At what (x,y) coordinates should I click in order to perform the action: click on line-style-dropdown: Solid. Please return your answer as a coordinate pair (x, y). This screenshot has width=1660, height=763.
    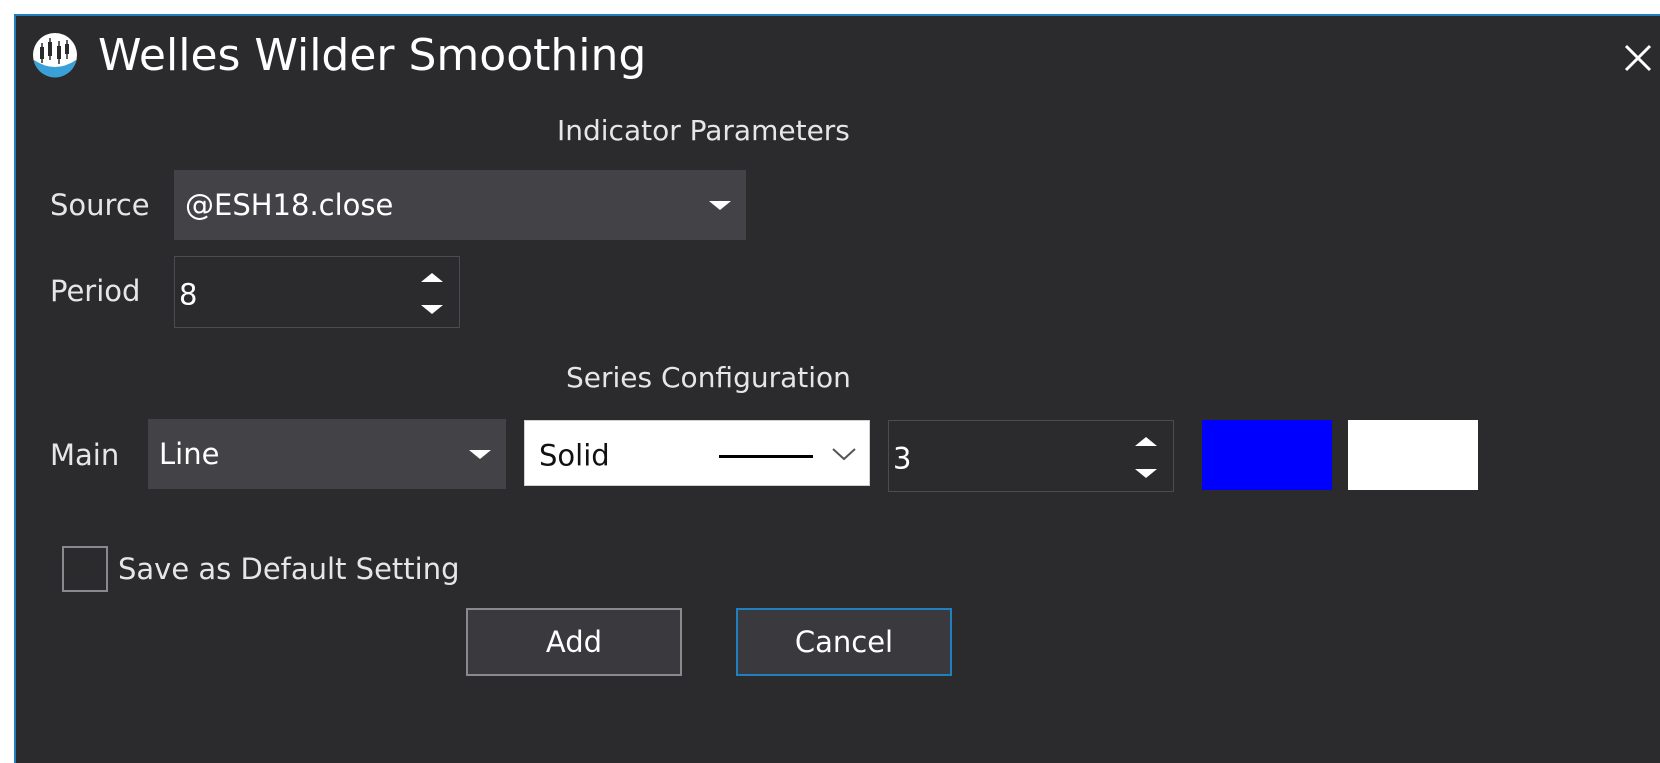
    Looking at the image, I should click on (697, 453).